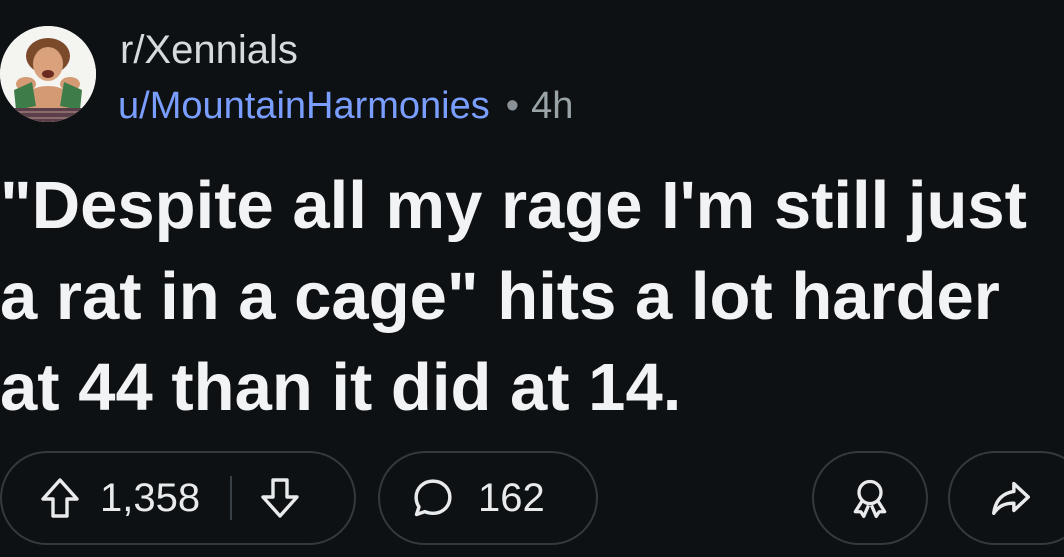 This screenshot has width=1064, height=557. I want to click on share-arrow-icon, so click(1011, 498).